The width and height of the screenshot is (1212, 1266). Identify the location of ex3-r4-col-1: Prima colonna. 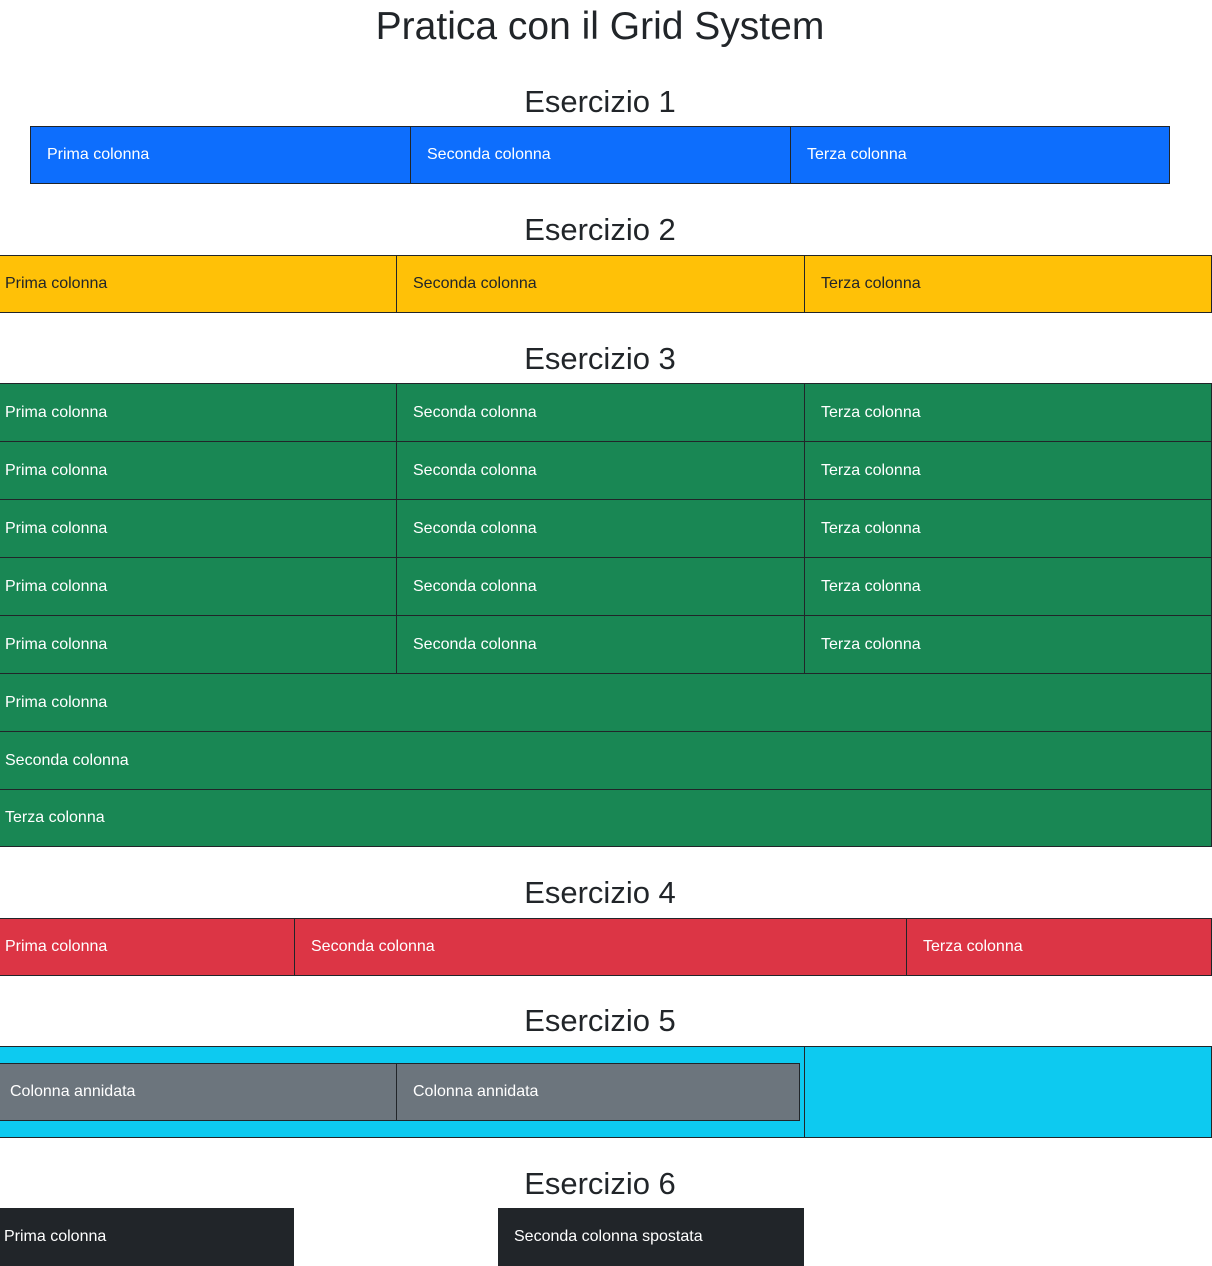
(198, 586).